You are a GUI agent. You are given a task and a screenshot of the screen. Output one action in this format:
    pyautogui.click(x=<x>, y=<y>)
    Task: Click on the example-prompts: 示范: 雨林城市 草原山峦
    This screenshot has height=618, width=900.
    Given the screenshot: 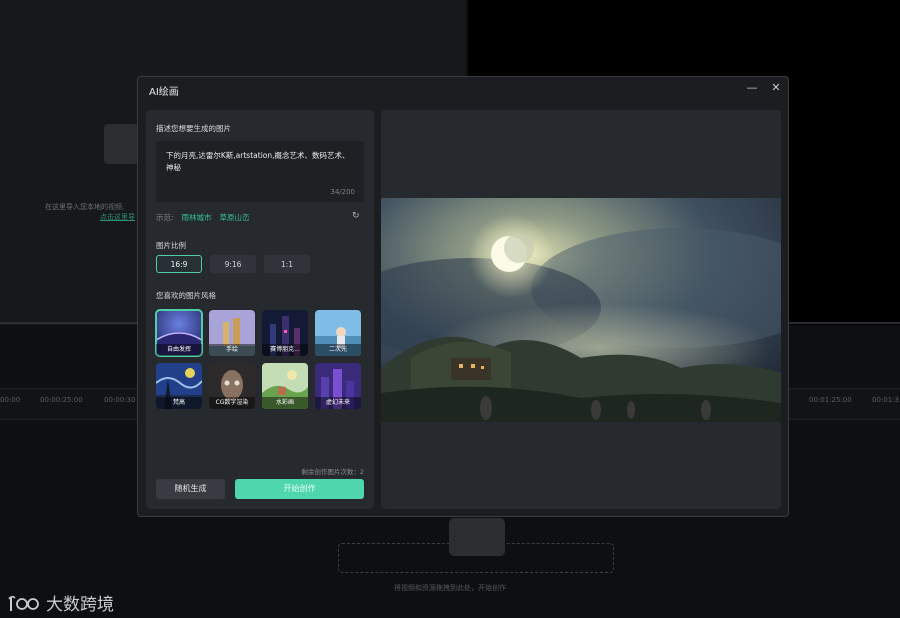 What is the action you would take?
    pyautogui.click(x=203, y=217)
    